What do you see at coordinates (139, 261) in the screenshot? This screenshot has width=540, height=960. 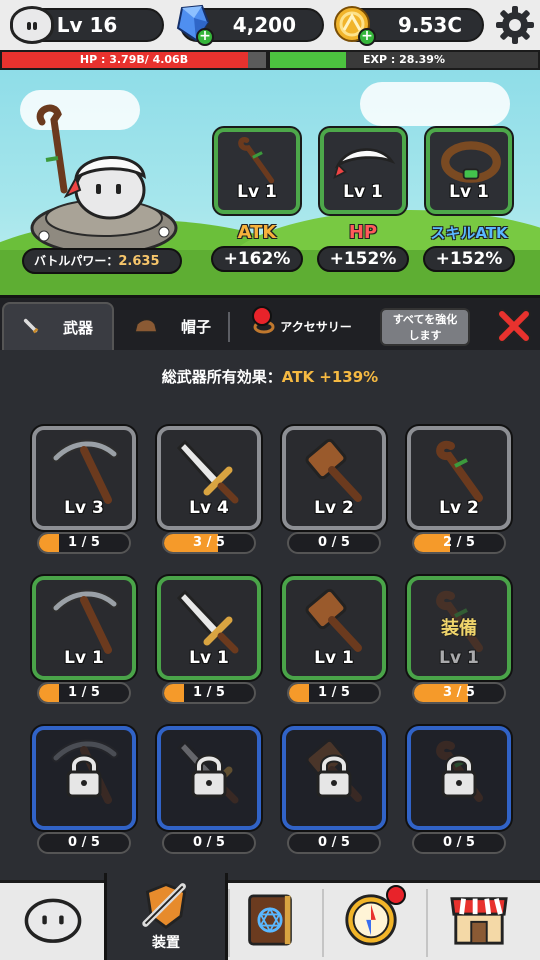 I see `battle-power-value: 2.635` at bounding box center [139, 261].